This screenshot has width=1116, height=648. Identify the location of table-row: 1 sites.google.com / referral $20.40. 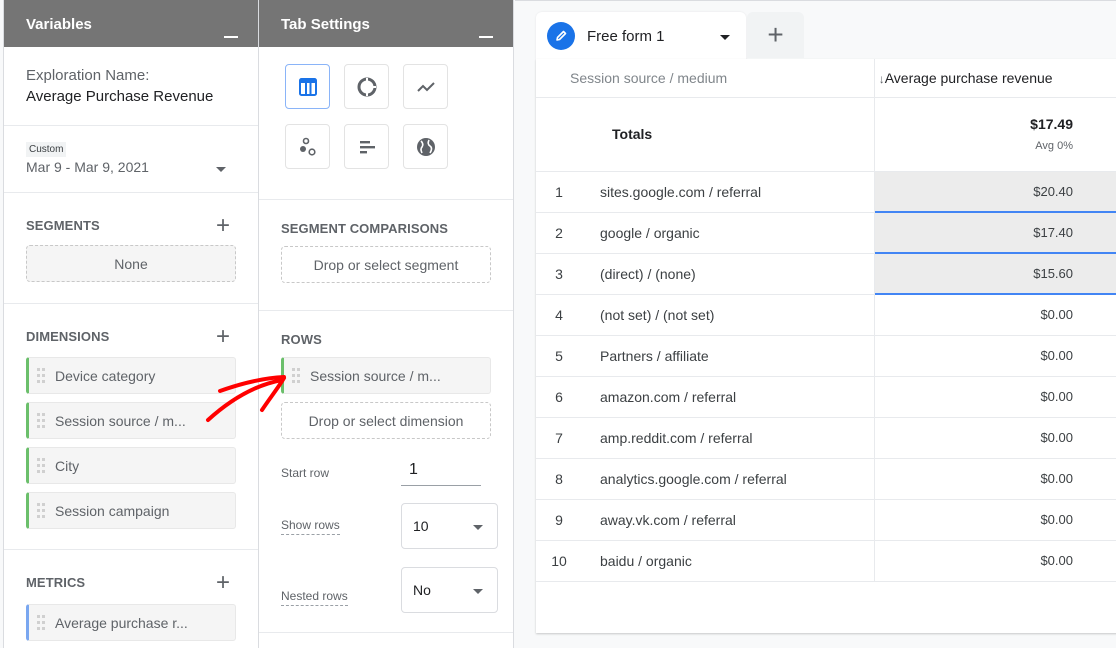
(826, 192).